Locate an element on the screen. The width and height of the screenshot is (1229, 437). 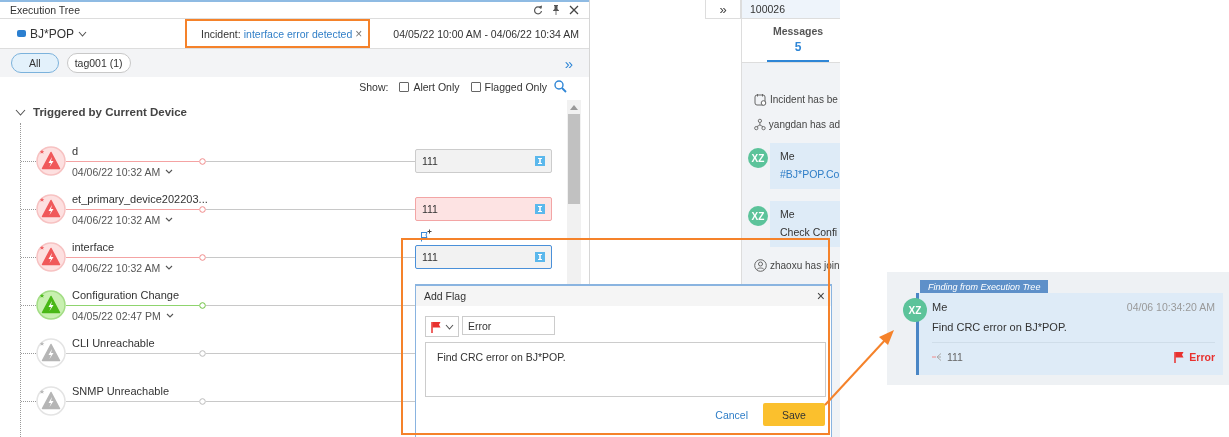
device-selector: BJ*POP is located at coordinates (52, 33).